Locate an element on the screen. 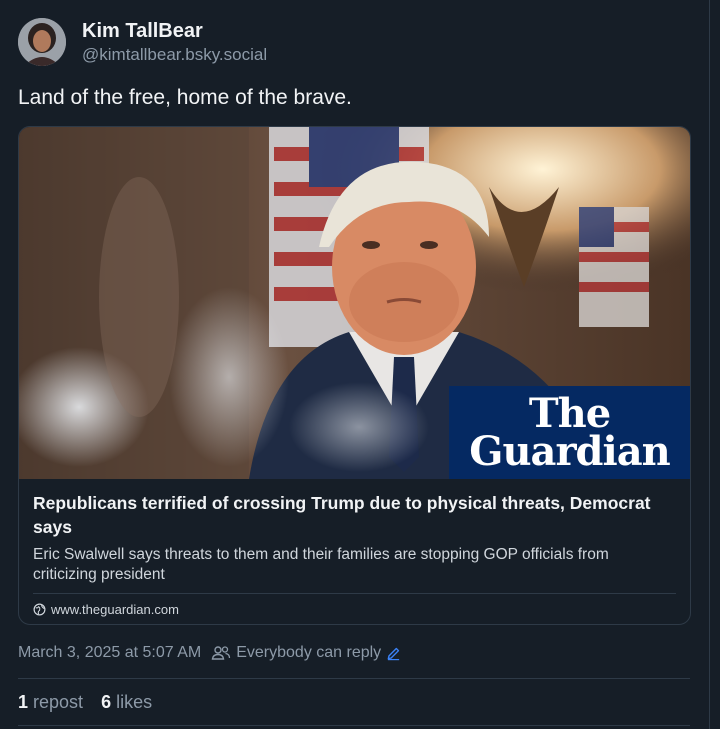  avatar-image is located at coordinates (42, 42).